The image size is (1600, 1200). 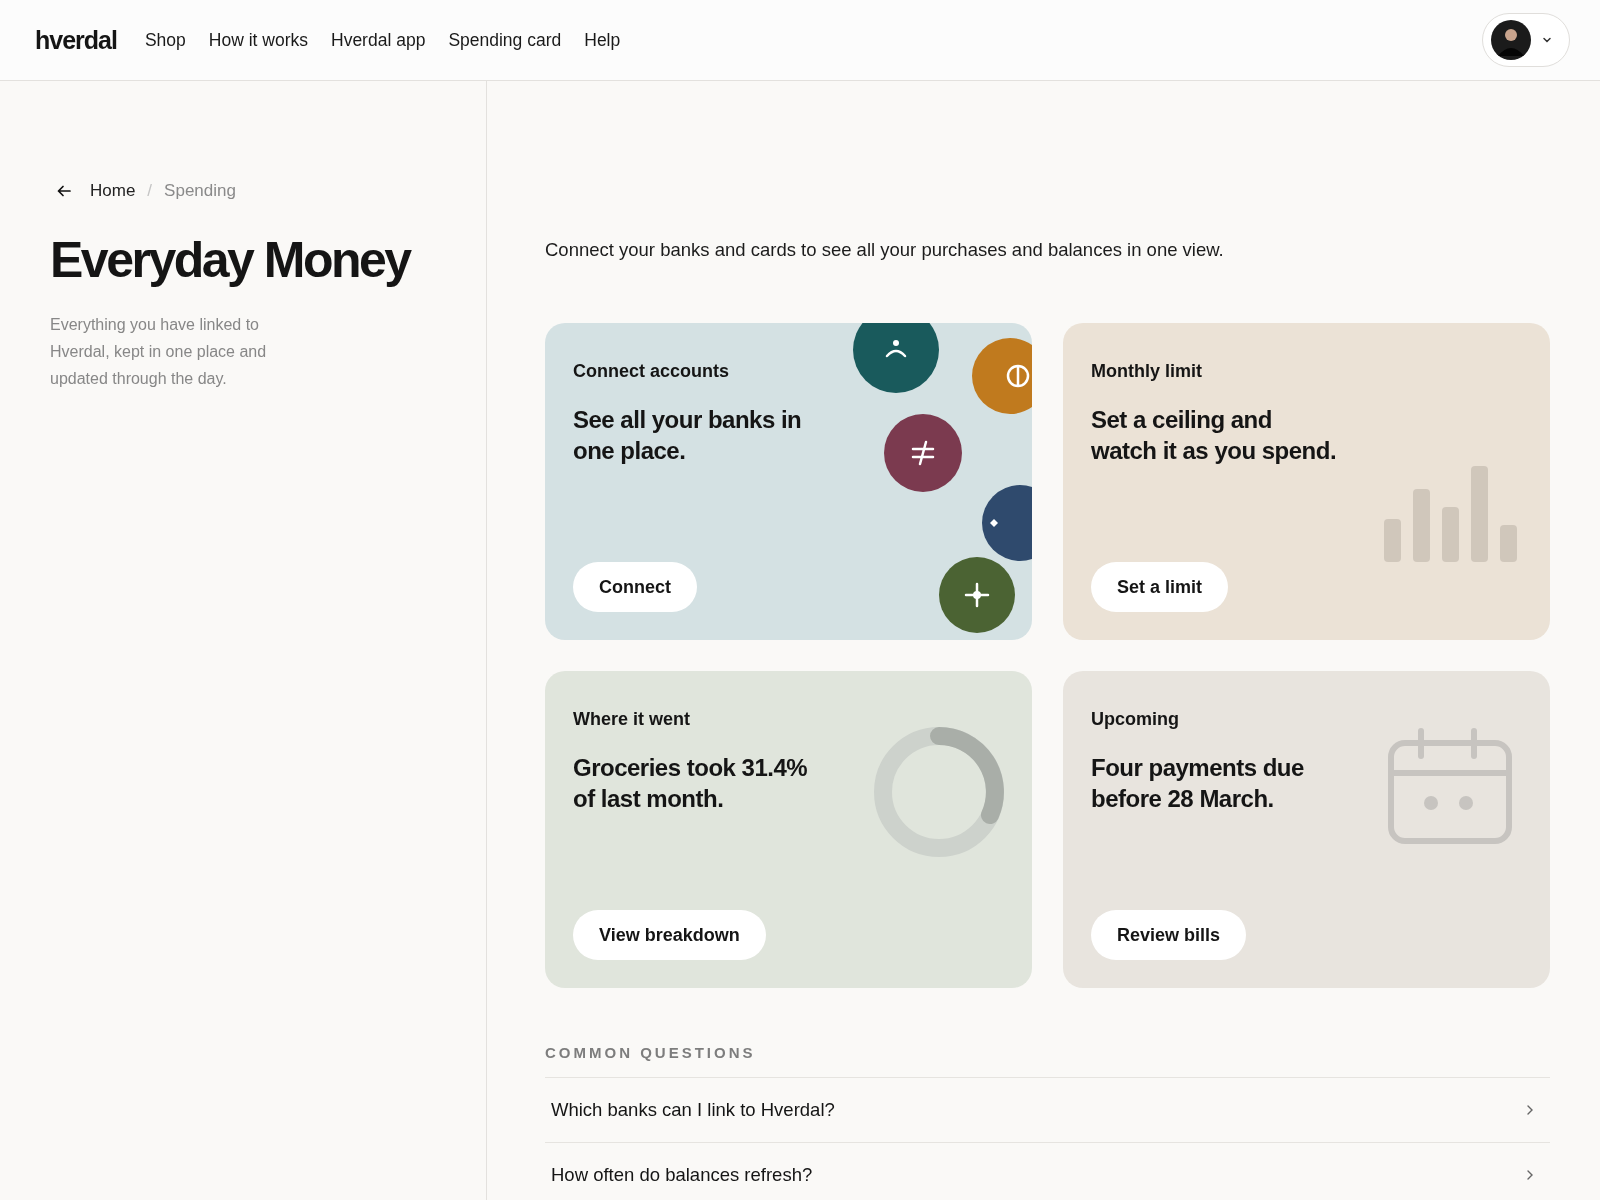 What do you see at coordinates (76, 40) in the screenshot?
I see `logo: hverdal` at bounding box center [76, 40].